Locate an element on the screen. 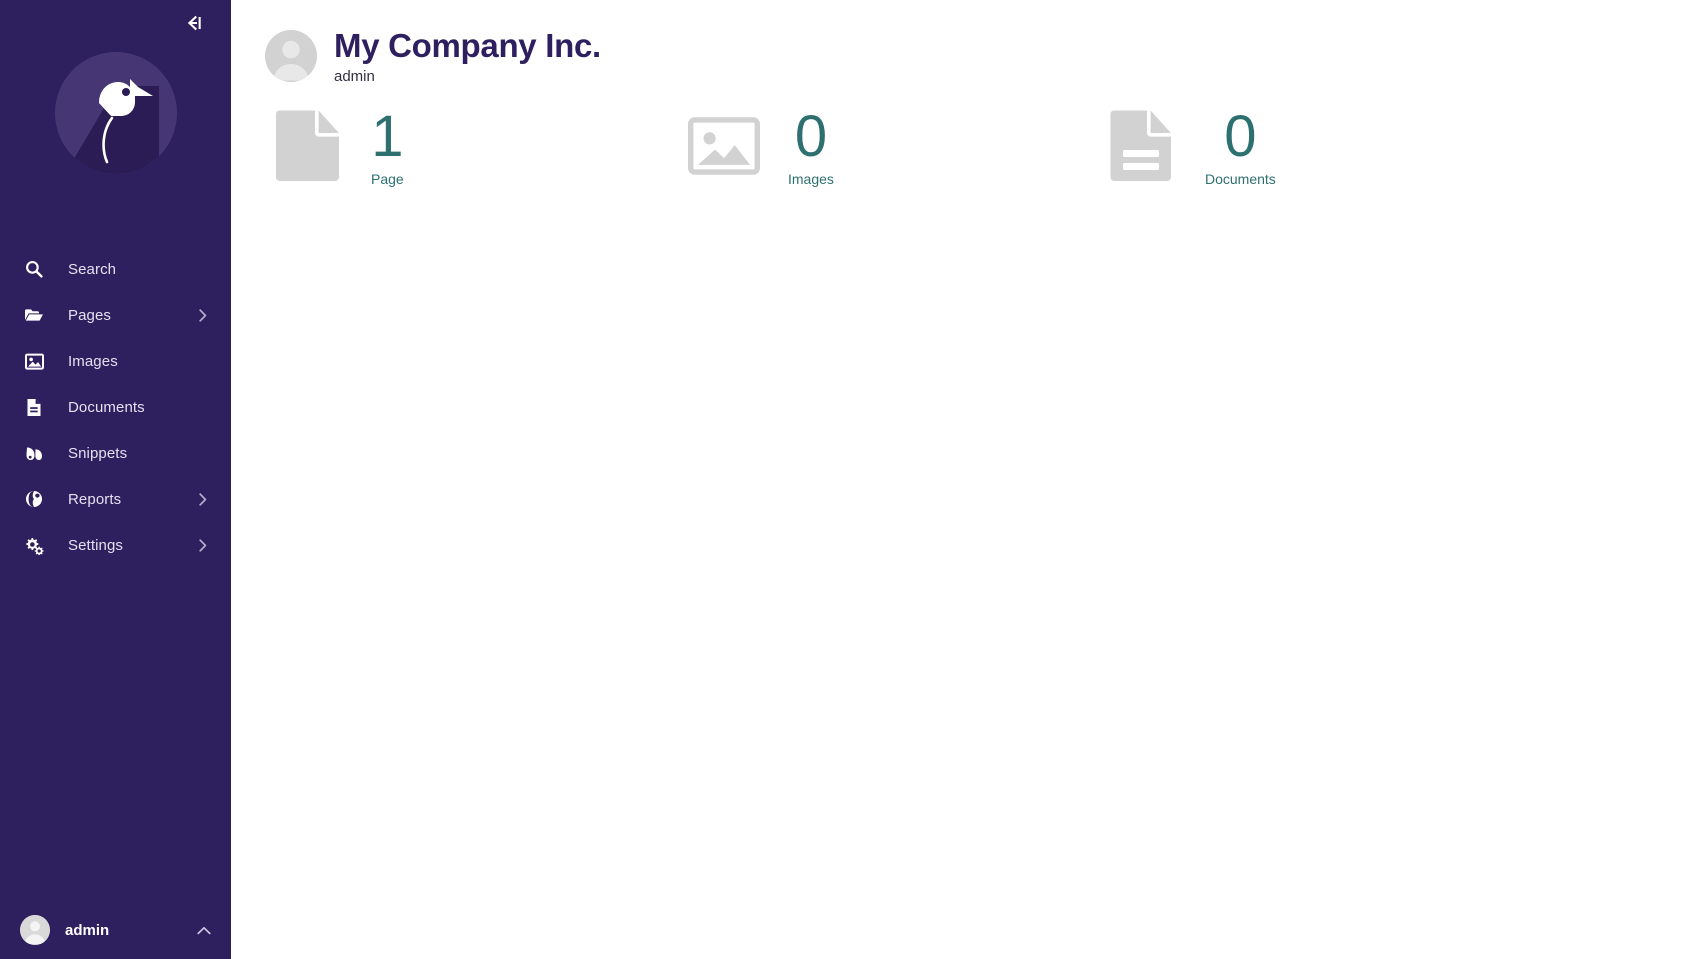 The width and height of the screenshot is (1698, 959). account-username: admin is located at coordinates (87, 930).